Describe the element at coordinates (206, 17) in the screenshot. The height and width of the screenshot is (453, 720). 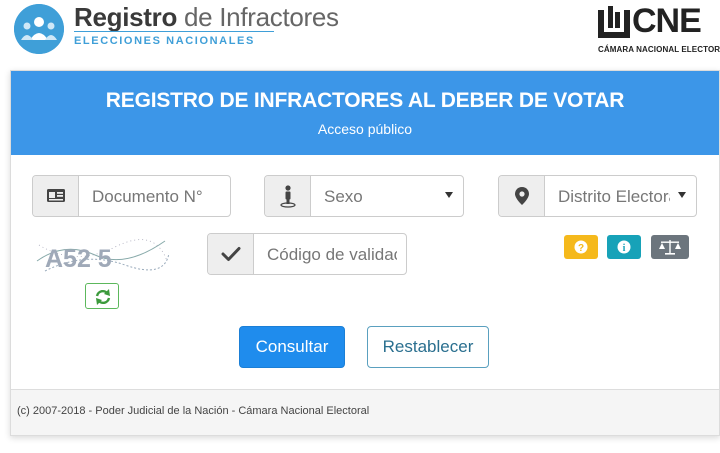
I see `brand-title: Registro de Infractores` at that location.